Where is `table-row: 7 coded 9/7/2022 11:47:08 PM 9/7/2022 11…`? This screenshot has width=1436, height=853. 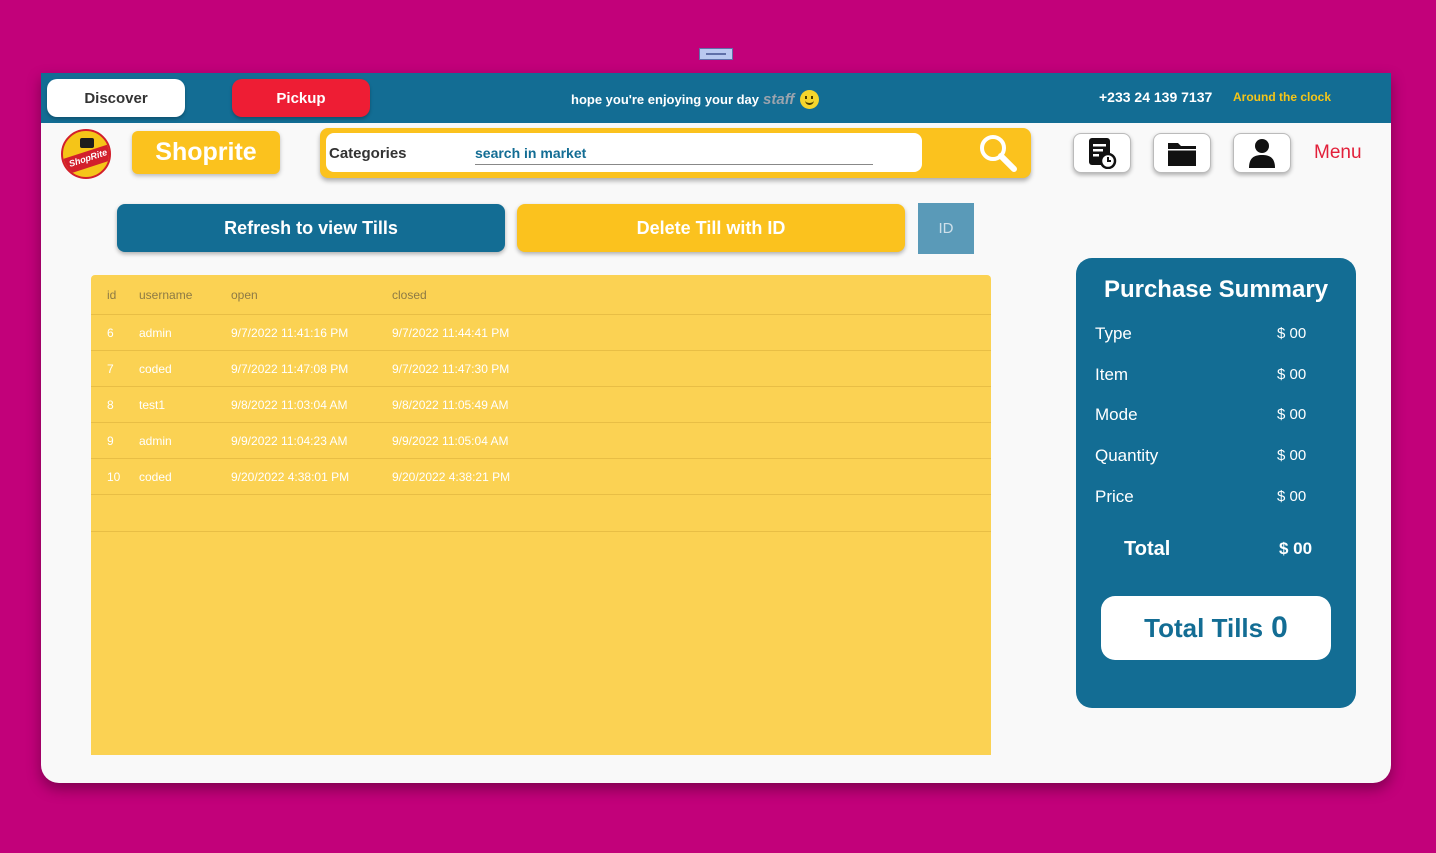 table-row: 7 coded 9/7/2022 11:47:08 PM 9/7/2022 11… is located at coordinates (541, 368).